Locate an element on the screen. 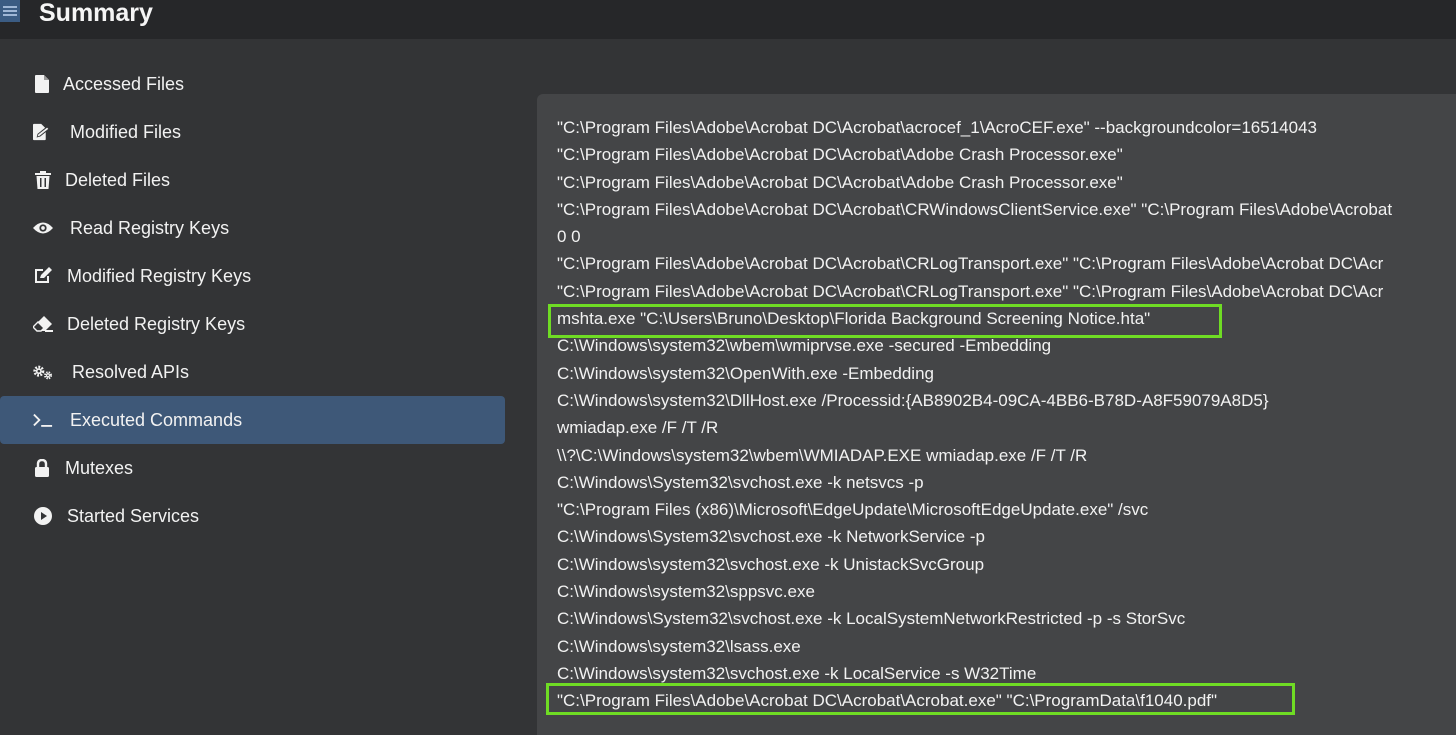 Image resolution: width=1456 pixels, height=735 pixels. top-bar: Summary is located at coordinates (728, 19).